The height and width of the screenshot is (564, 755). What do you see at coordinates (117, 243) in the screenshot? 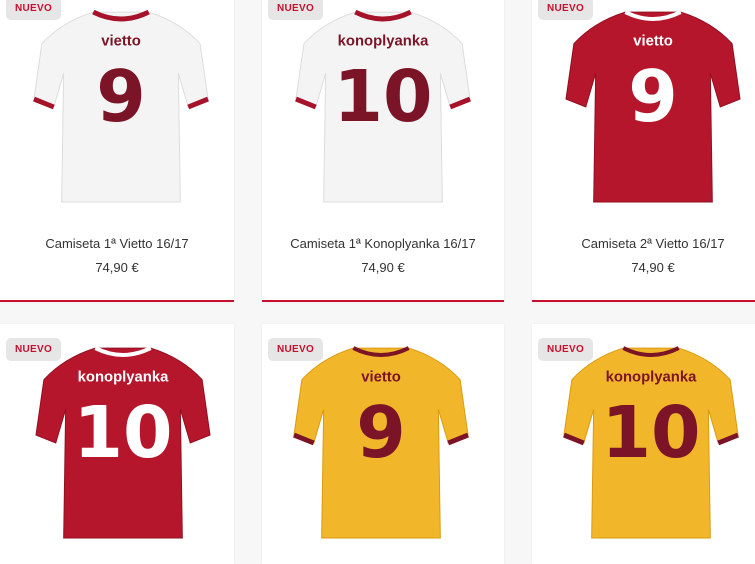
I see `product-title: Camiseta 1ª Vietto 16/17` at bounding box center [117, 243].